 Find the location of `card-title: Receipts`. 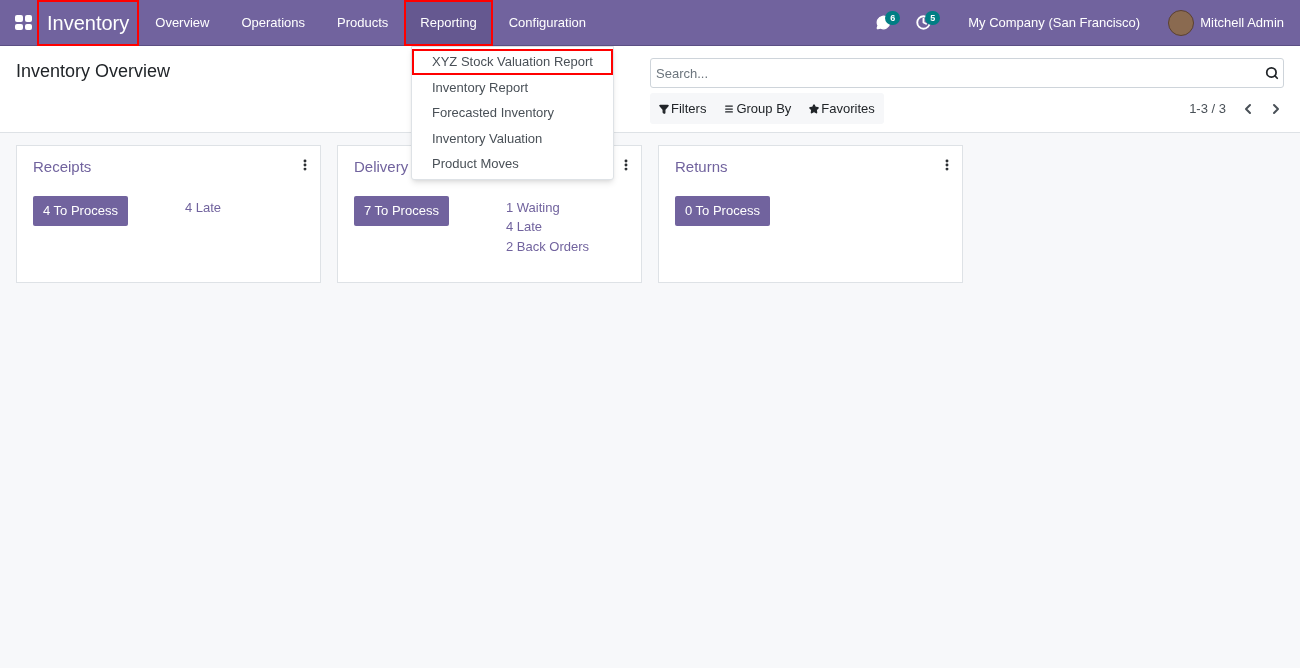

card-title: Receipts is located at coordinates (62, 167).